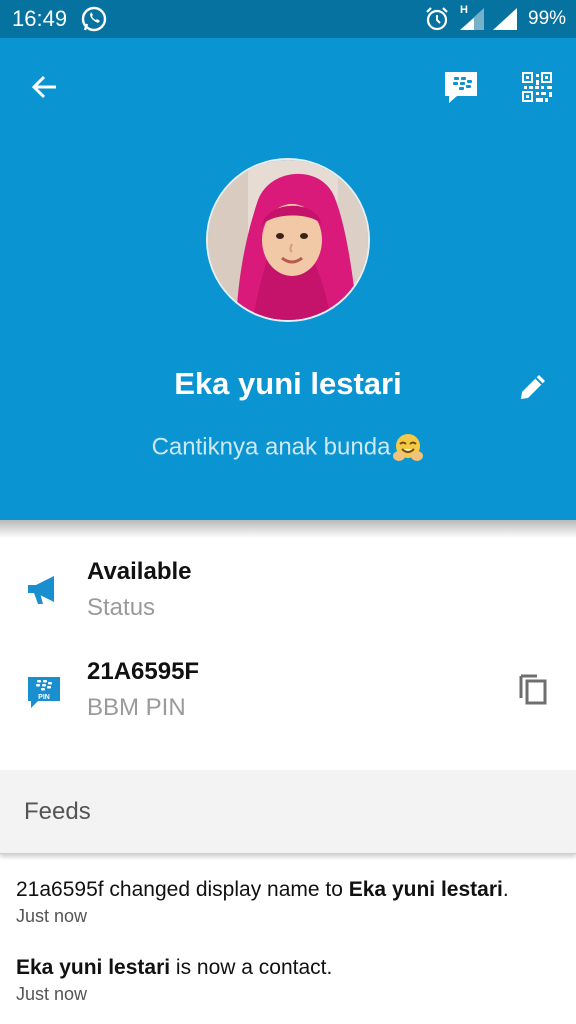 The image size is (576, 1024). Describe the element at coordinates (139, 571) in the screenshot. I see `availability-text: Available` at that location.